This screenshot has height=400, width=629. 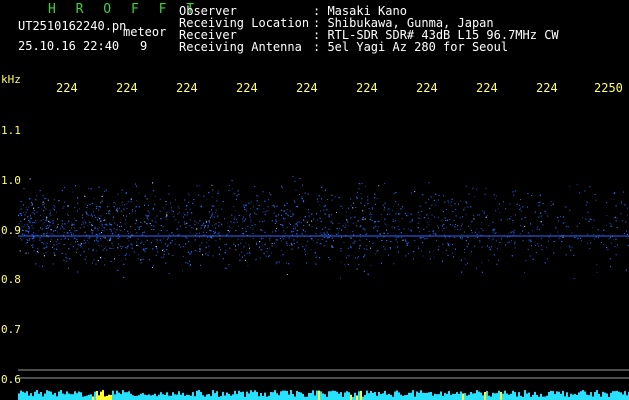 I want to click on y-tick-label: 0.8, so click(x=11, y=279).